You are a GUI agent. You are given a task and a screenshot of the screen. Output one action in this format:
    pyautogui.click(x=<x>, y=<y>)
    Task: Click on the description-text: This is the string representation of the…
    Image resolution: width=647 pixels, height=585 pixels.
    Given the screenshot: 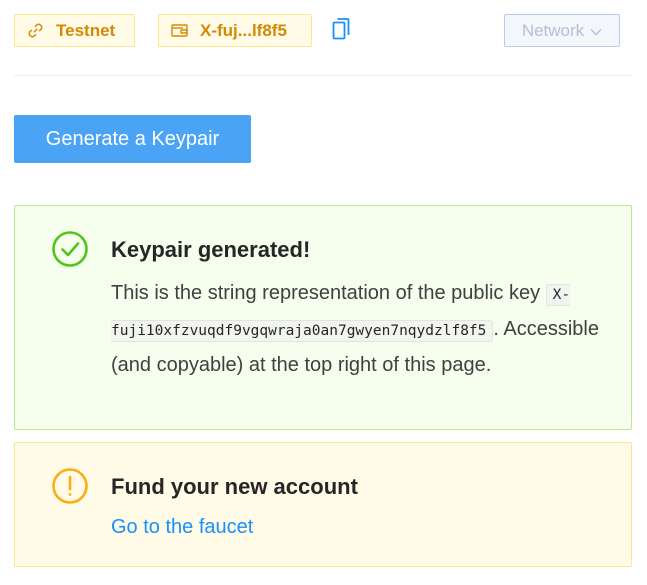 What is the action you would take?
    pyautogui.click(x=328, y=293)
    